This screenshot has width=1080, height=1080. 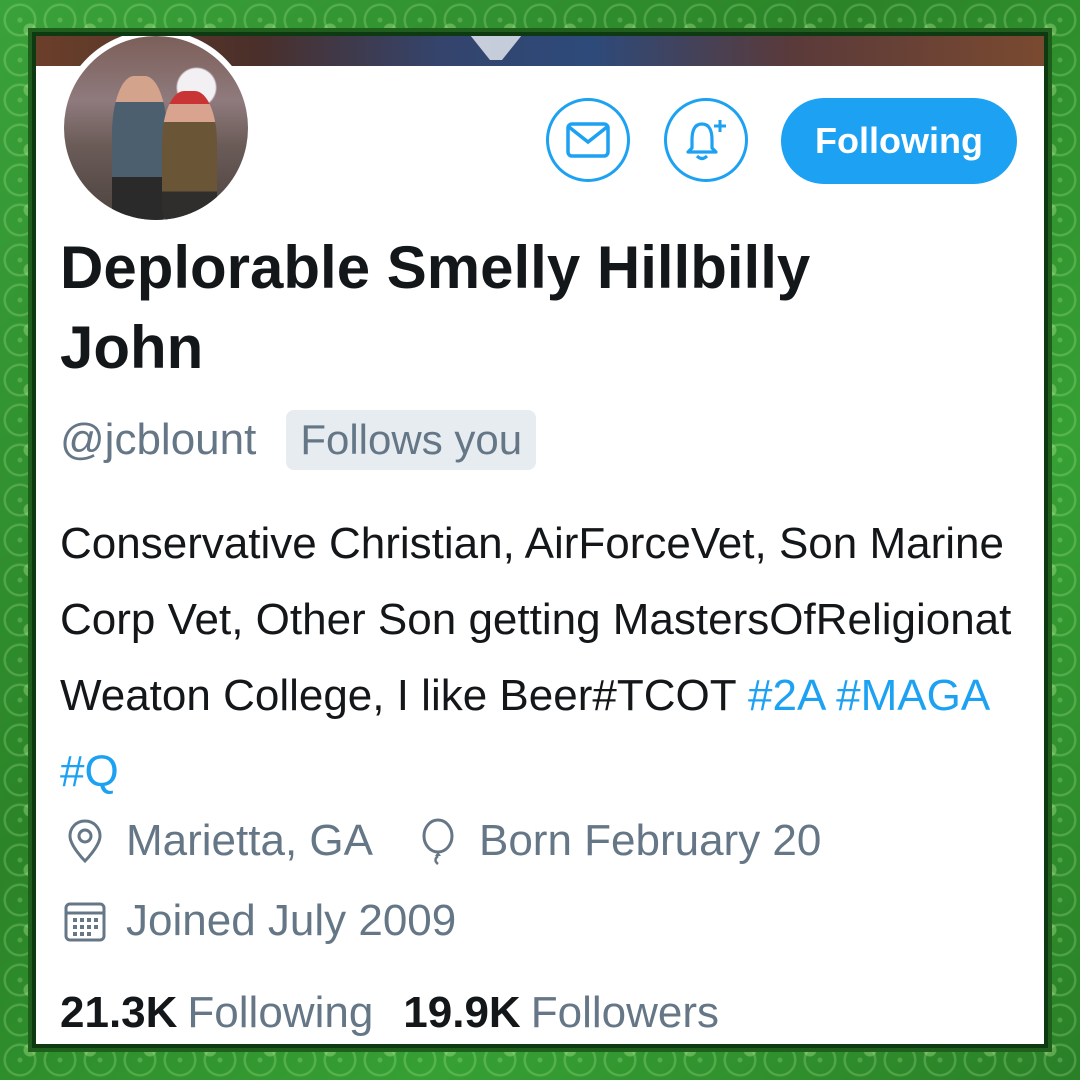 I want to click on message-button, so click(x=588, y=140).